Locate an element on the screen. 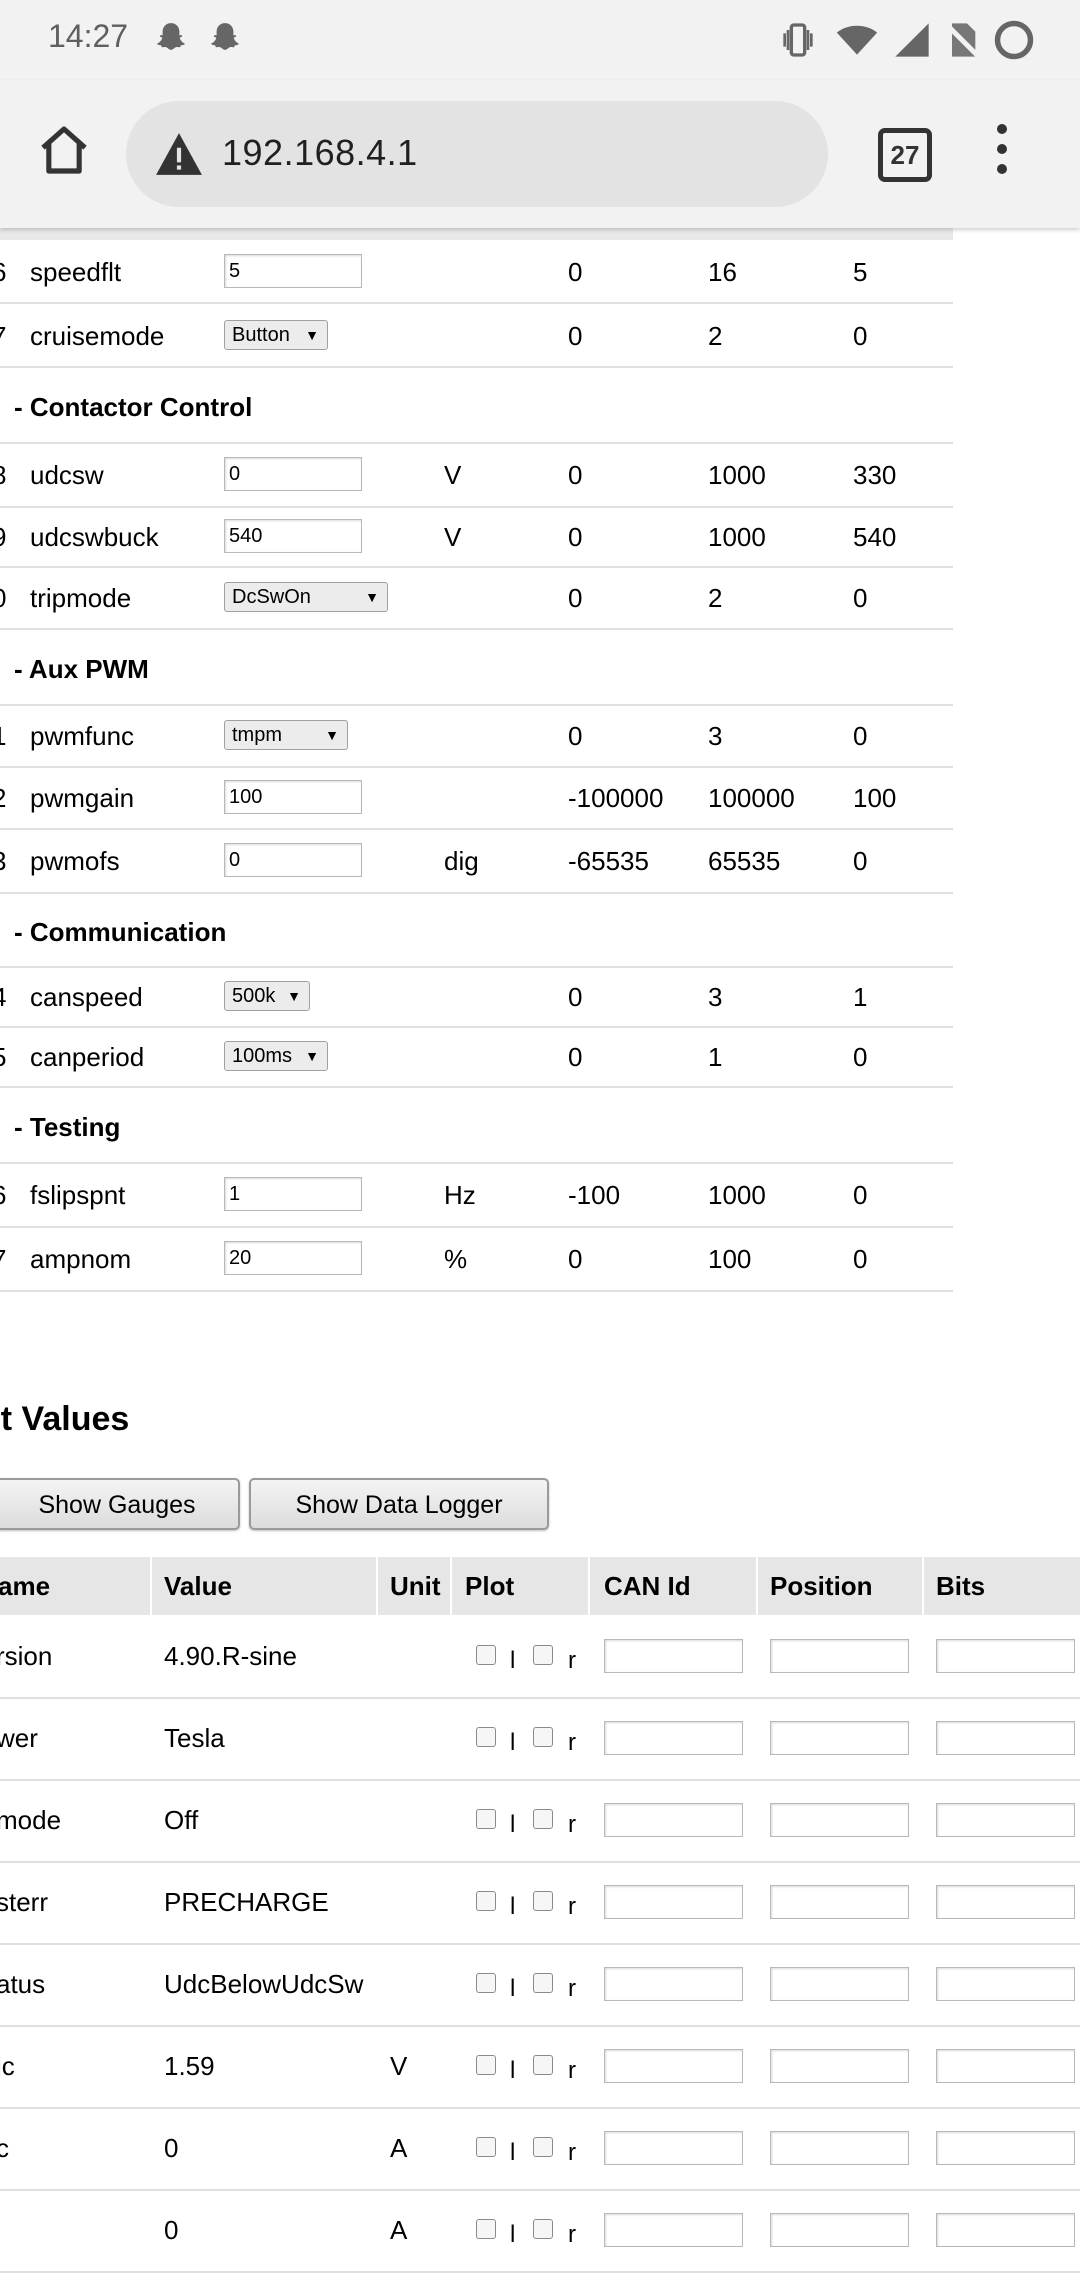  param-max: 1 is located at coordinates (715, 1057).